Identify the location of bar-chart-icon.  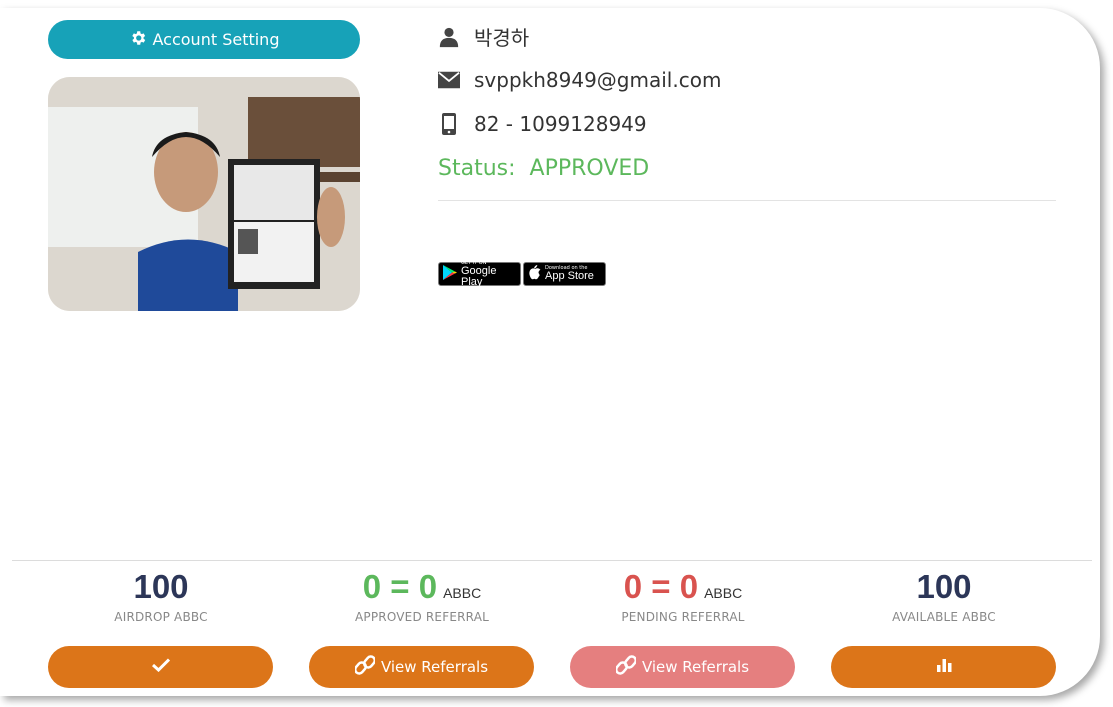
(944, 667).